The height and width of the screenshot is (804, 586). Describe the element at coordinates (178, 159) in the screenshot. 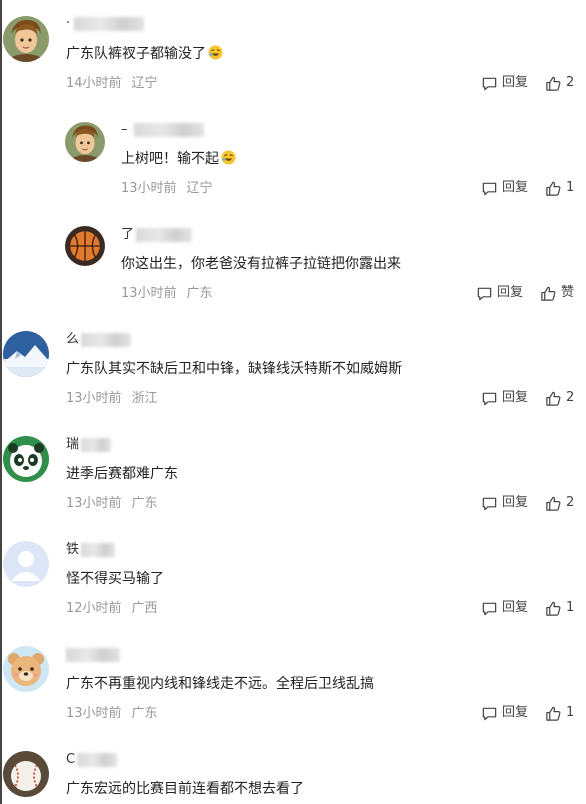

I see `comment-text: 上树吧！输不起` at that location.